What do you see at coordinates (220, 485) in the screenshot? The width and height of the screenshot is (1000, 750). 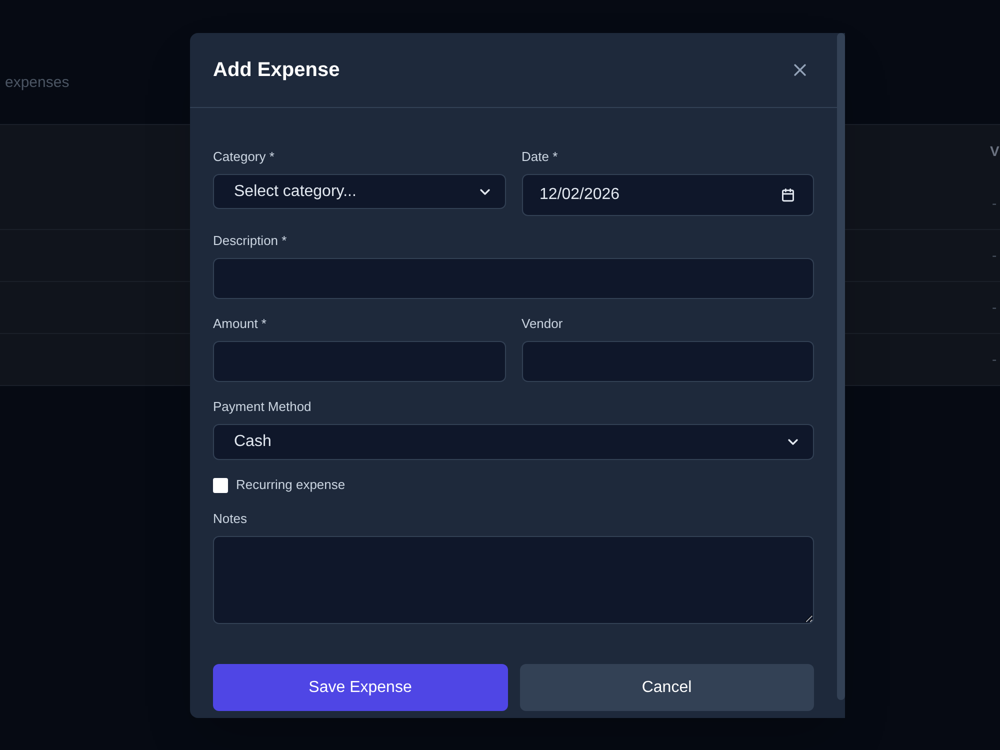 I see `checkbox` at bounding box center [220, 485].